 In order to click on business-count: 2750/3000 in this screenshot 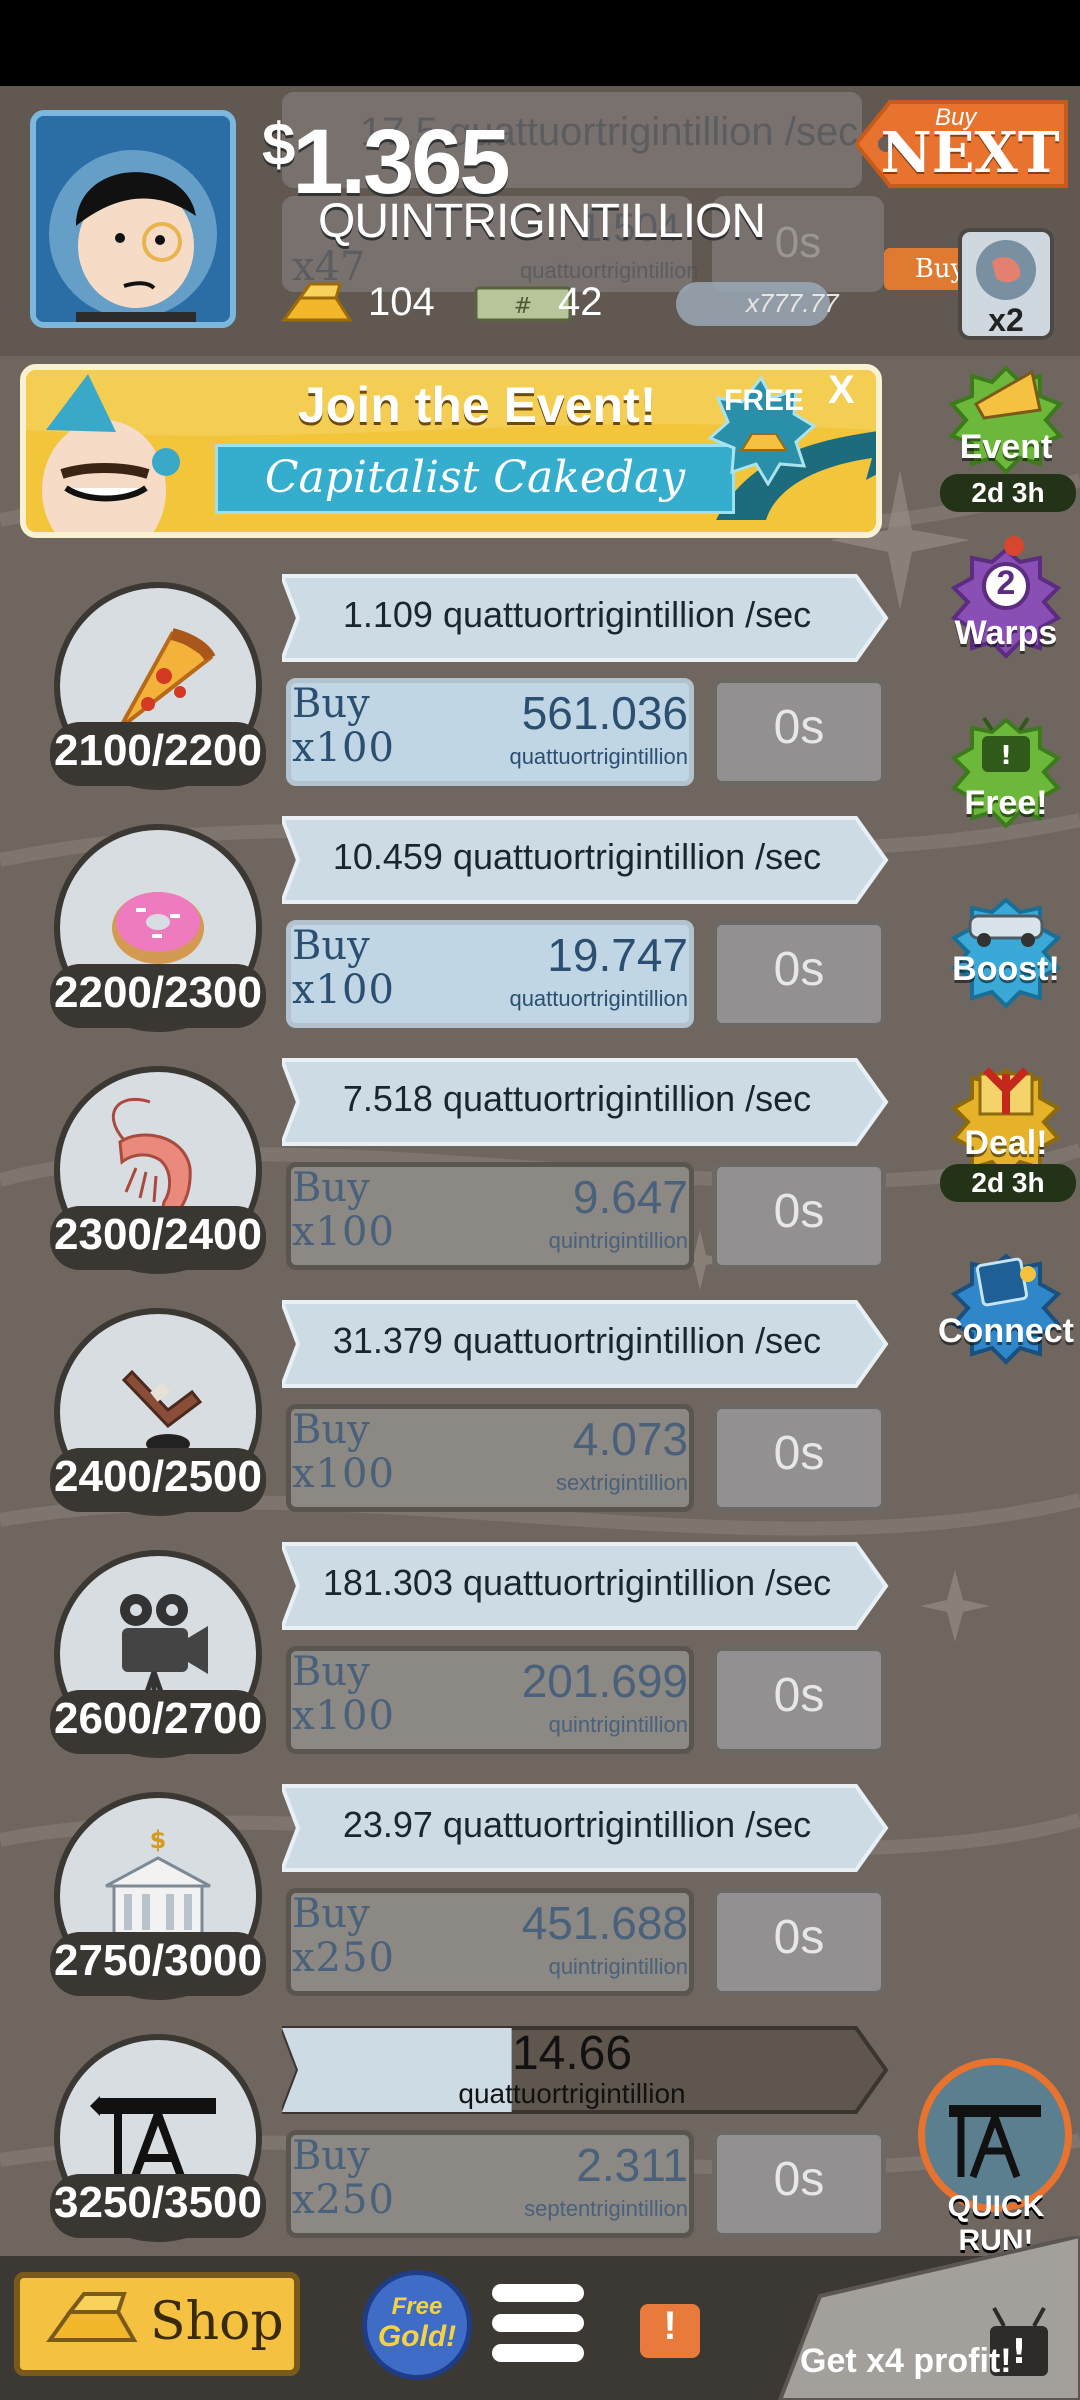, I will do `click(158, 1960)`.